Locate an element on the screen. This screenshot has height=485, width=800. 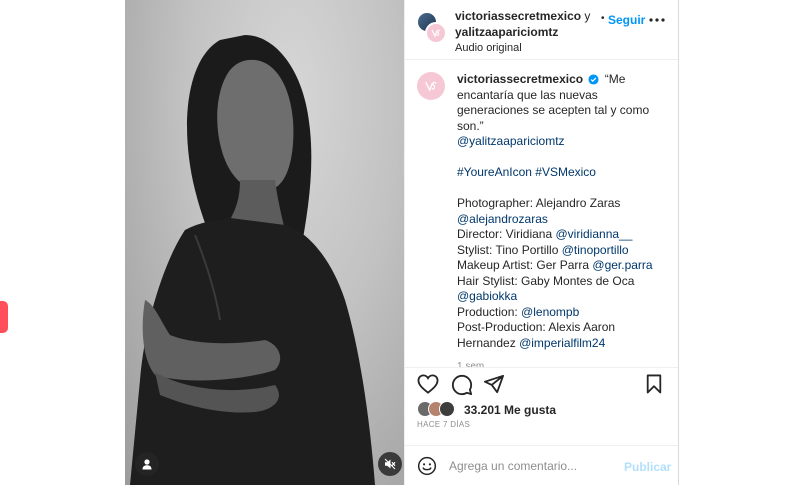
comment-input is located at coordinates (534, 466).